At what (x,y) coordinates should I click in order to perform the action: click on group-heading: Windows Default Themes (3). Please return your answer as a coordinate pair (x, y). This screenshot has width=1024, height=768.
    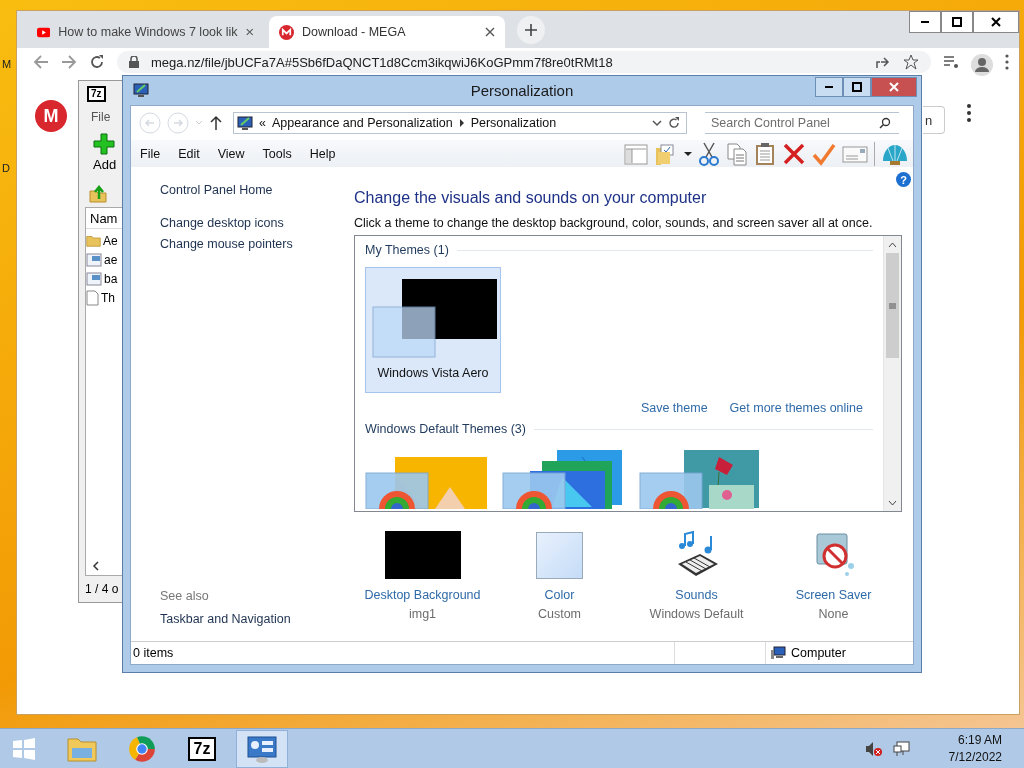
    Looking at the image, I should click on (445, 429).